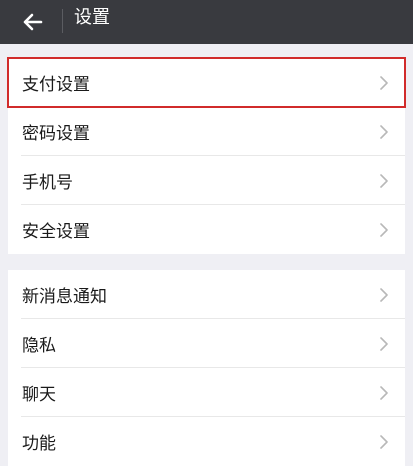 The image size is (413, 466). I want to click on settings-item-label: 新消息通知, so click(64, 297).